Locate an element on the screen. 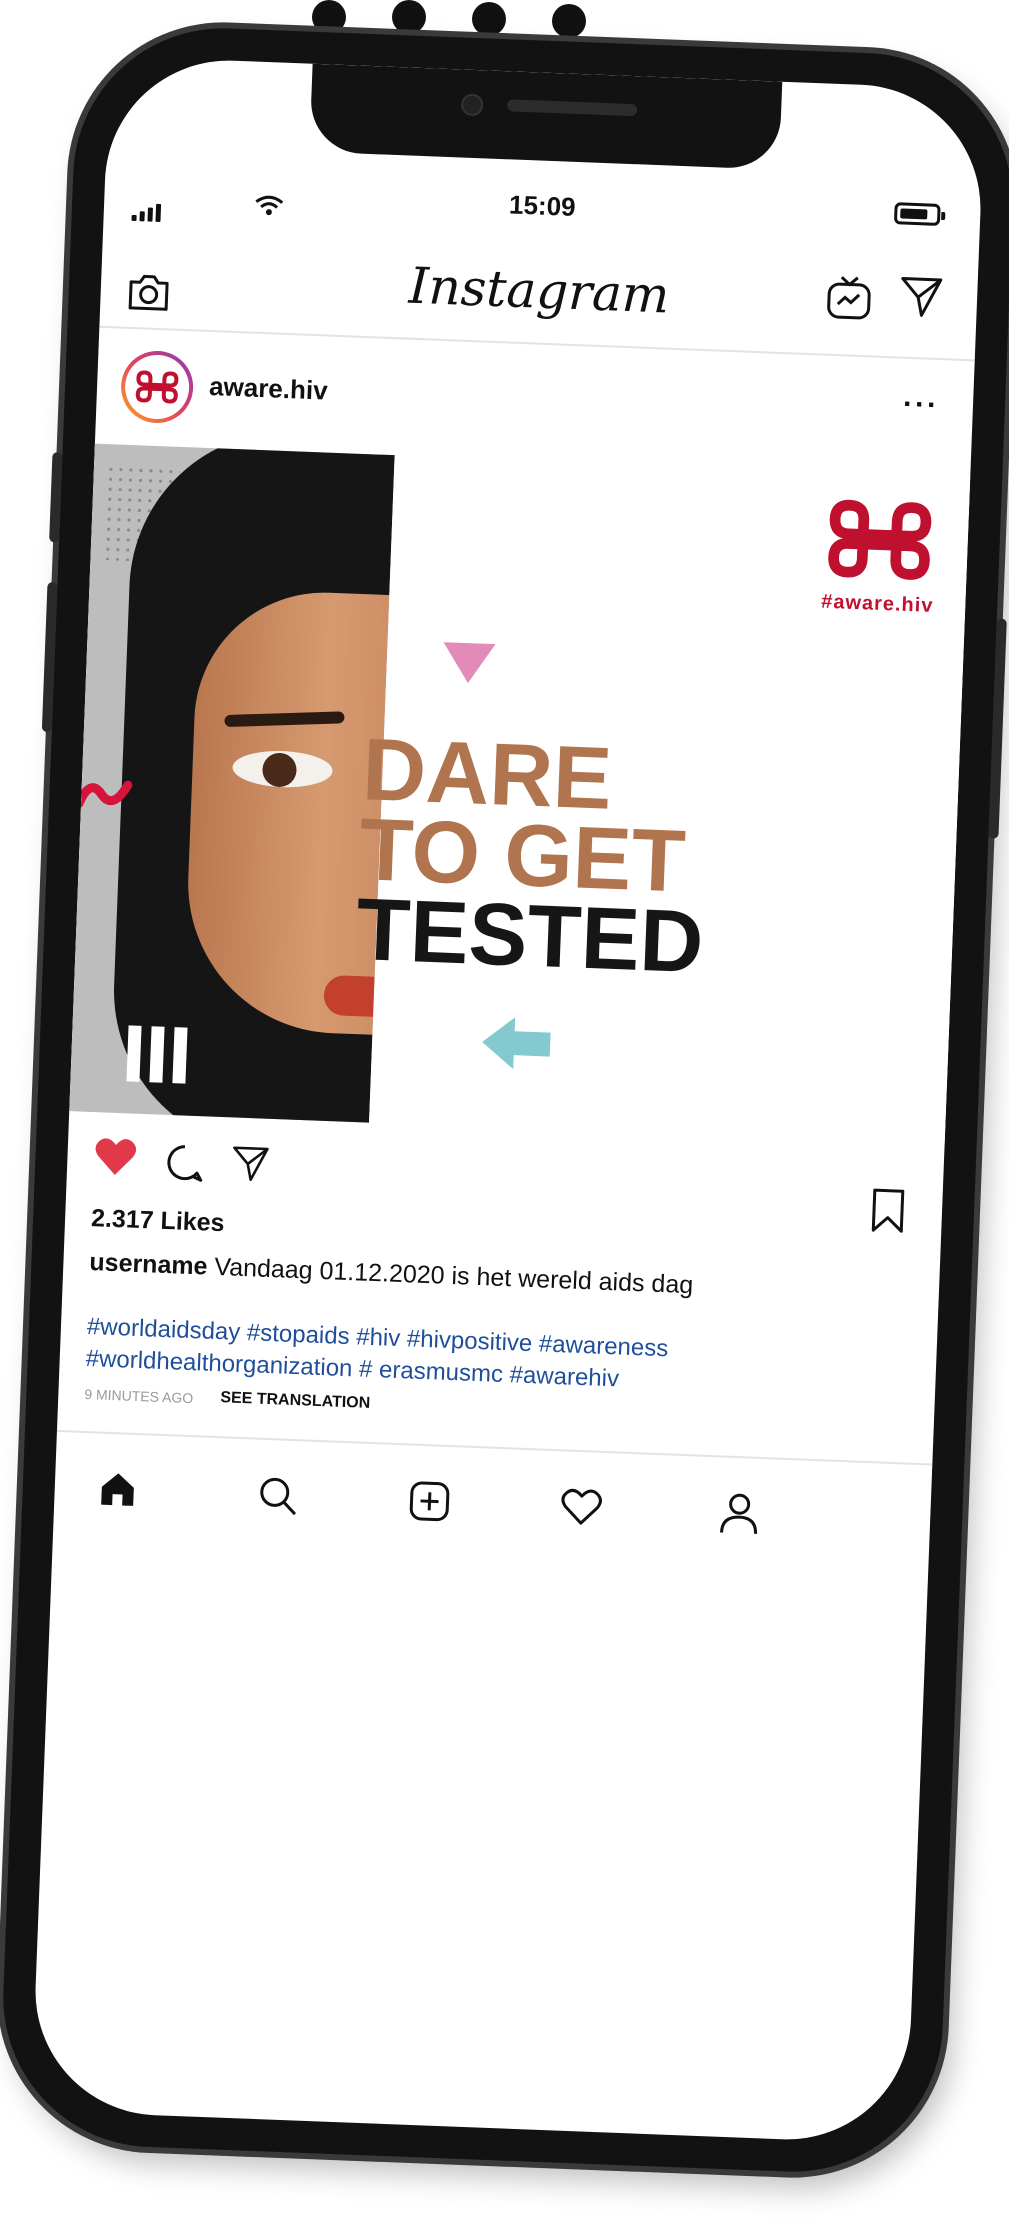  caption-username: username is located at coordinates (148, 1264).